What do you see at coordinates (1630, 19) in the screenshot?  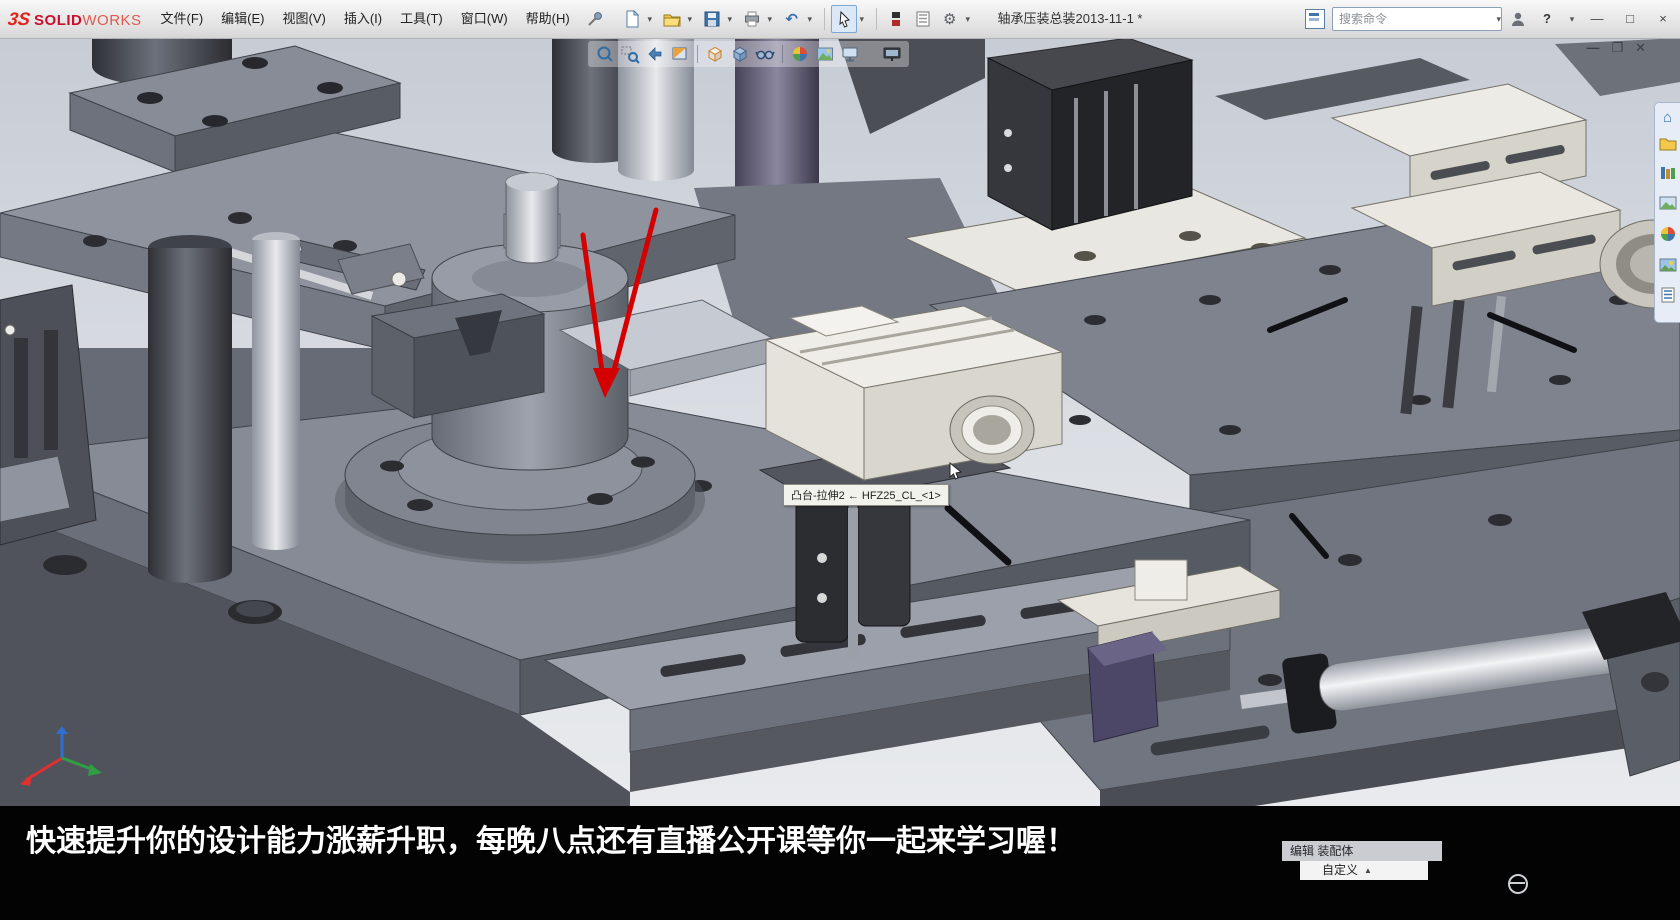 I see `restore-button: □` at bounding box center [1630, 19].